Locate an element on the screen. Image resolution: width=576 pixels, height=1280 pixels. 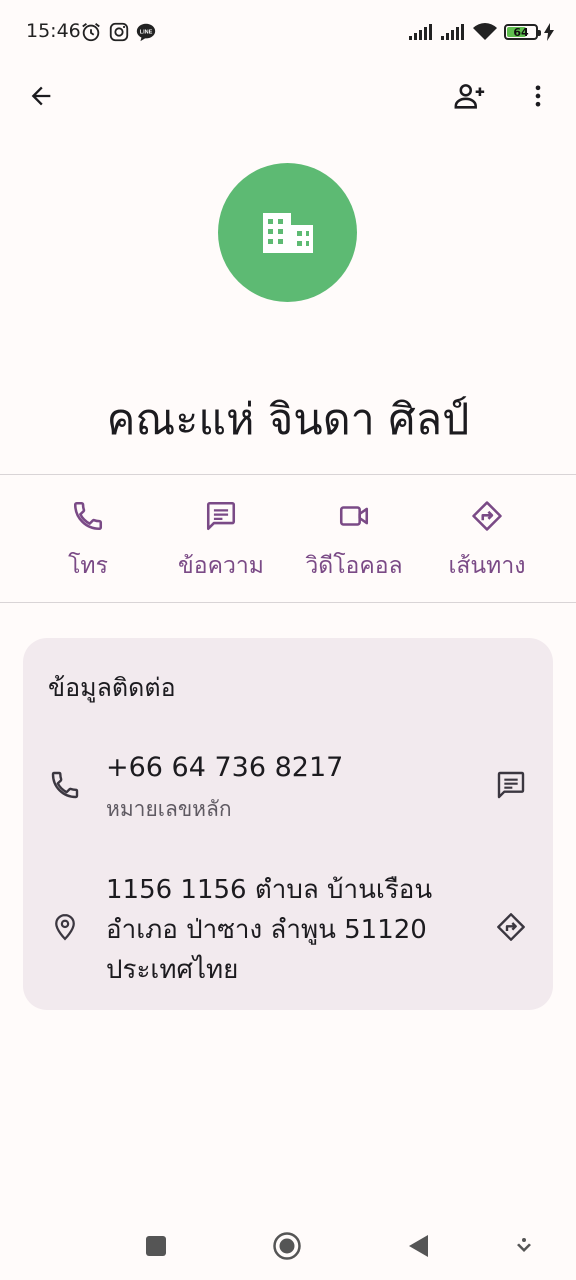
avatar is located at coordinates (287, 232).